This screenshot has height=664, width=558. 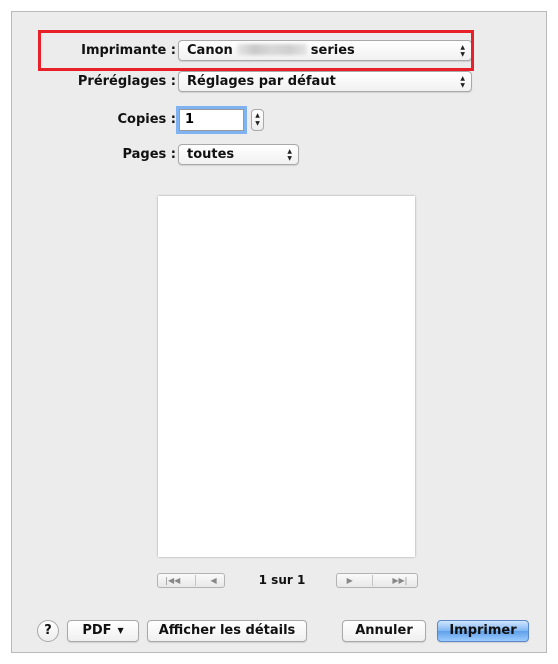 What do you see at coordinates (191, 580) in the screenshot?
I see `preview-back-buttons: |◀◀ ◀` at bounding box center [191, 580].